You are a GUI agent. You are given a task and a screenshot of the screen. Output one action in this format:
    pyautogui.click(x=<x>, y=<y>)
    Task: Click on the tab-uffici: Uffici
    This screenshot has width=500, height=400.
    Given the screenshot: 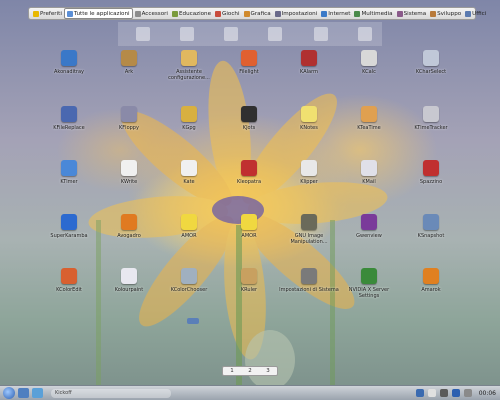 What is the action you would take?
    pyautogui.click(x=475, y=13)
    